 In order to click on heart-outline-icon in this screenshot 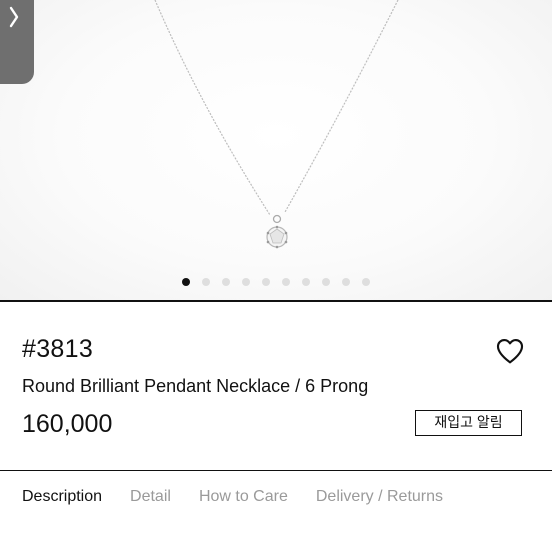, I will do `click(510, 351)`.